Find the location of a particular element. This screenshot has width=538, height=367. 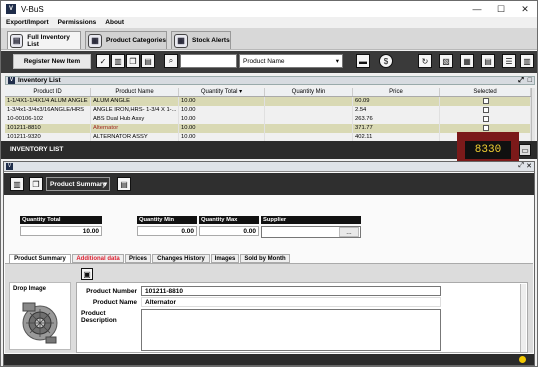

tab-product-summary: Product Summary is located at coordinates (40, 258).